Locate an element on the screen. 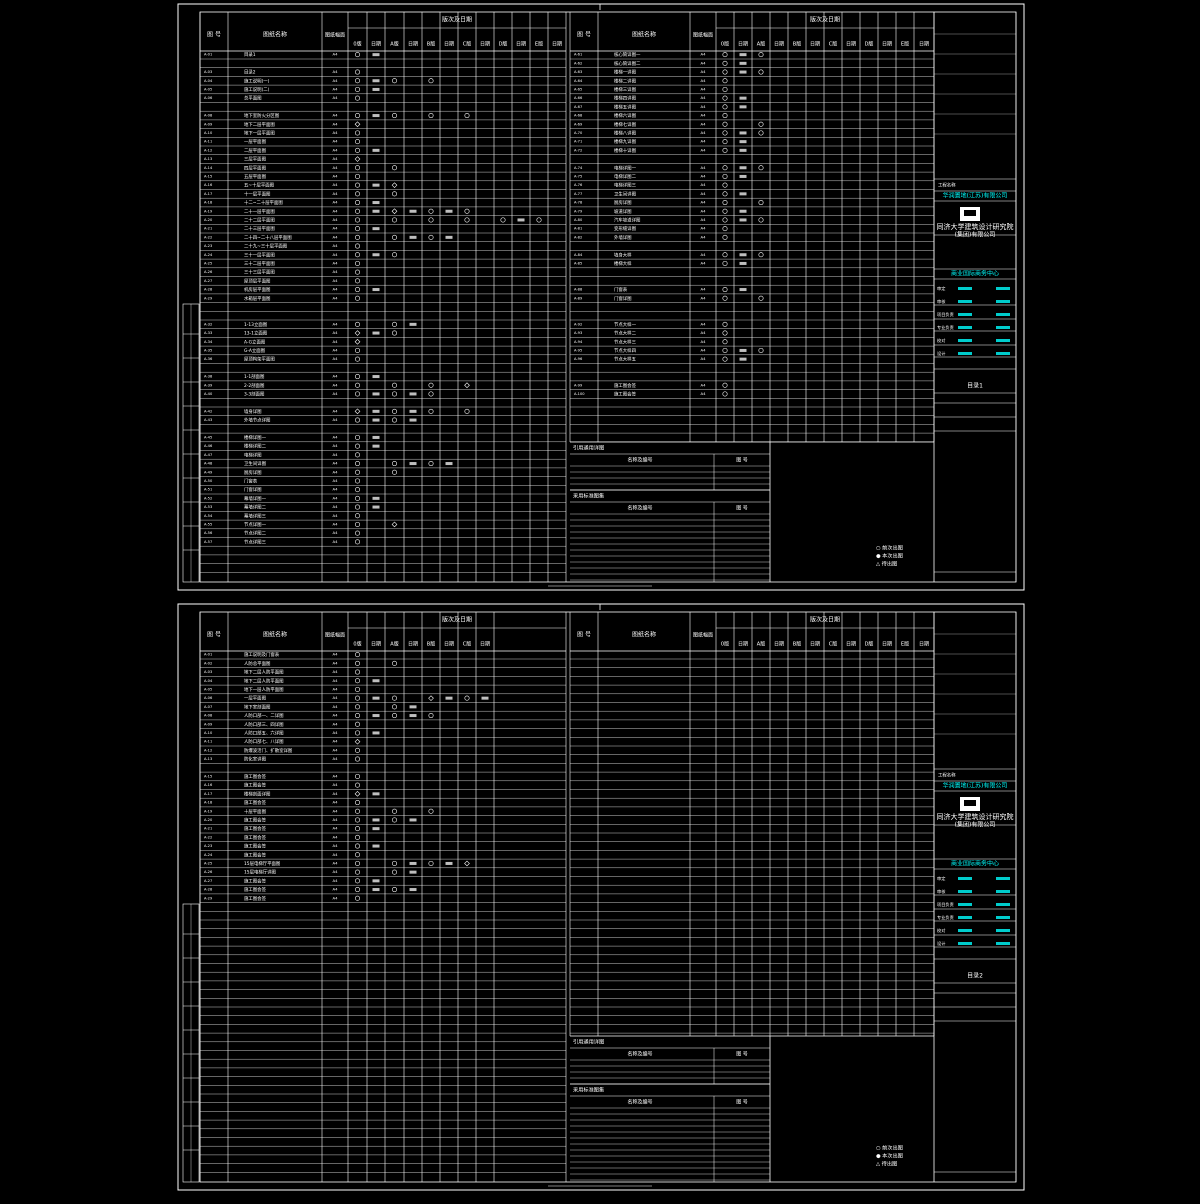 The height and width of the screenshot is (1204, 1200). row-drawing-no: A-18 is located at coordinates (208, 203).